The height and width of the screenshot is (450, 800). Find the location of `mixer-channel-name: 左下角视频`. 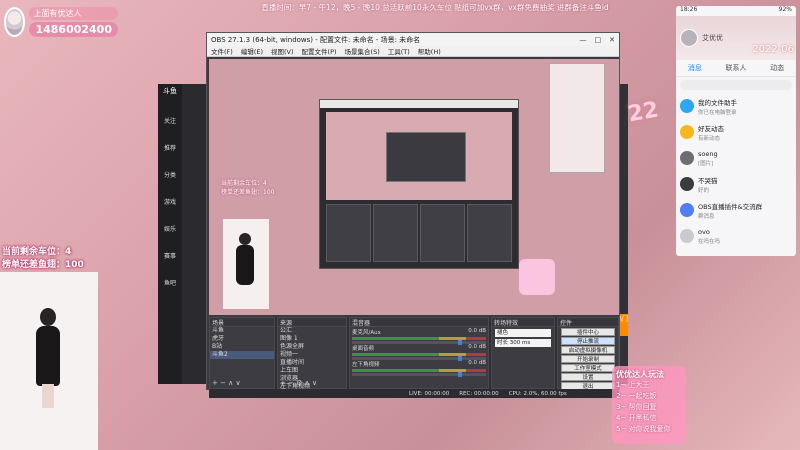

mixer-channel-name: 左下角视频 is located at coordinates (366, 365).